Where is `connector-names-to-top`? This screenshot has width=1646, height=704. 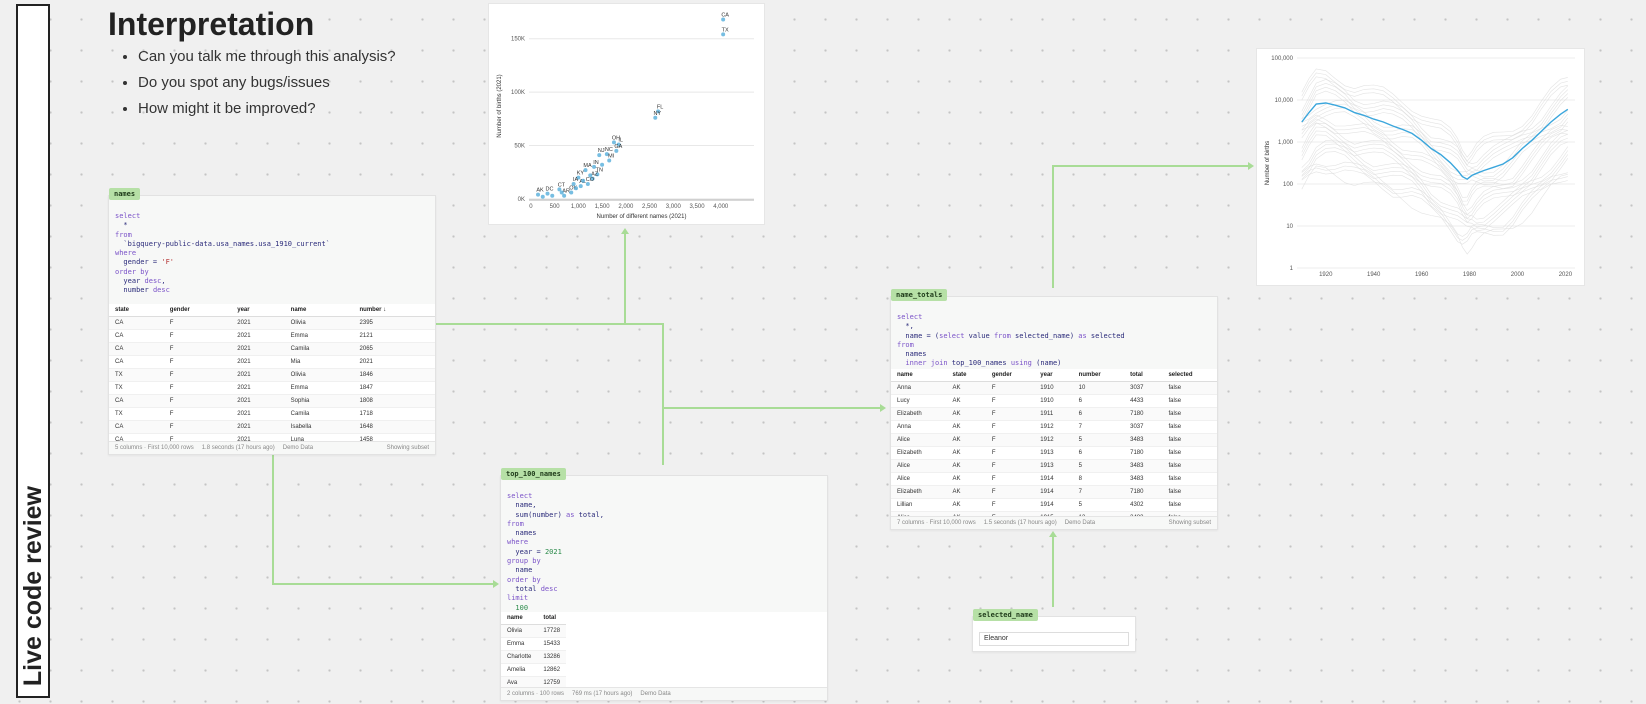
connector-names-to-top is located at coordinates (382, 519).